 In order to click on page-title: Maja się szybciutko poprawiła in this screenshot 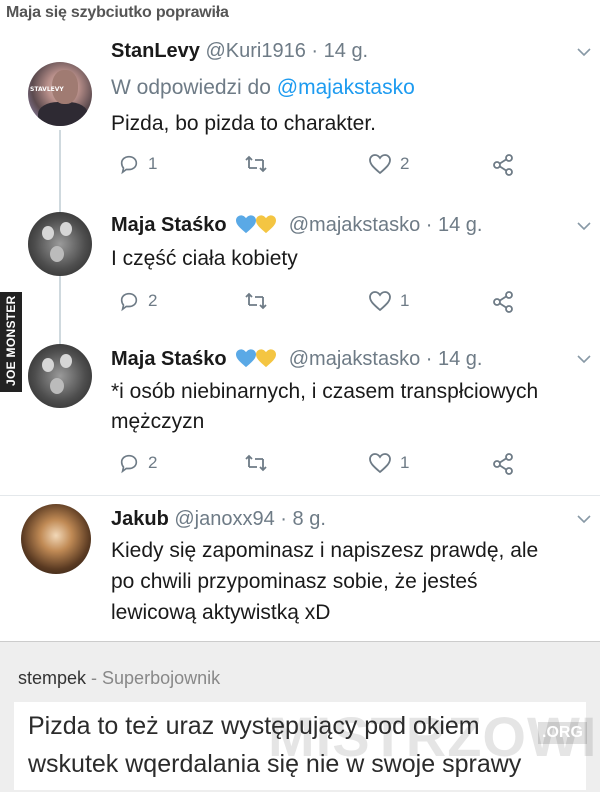, I will do `click(117, 12)`.